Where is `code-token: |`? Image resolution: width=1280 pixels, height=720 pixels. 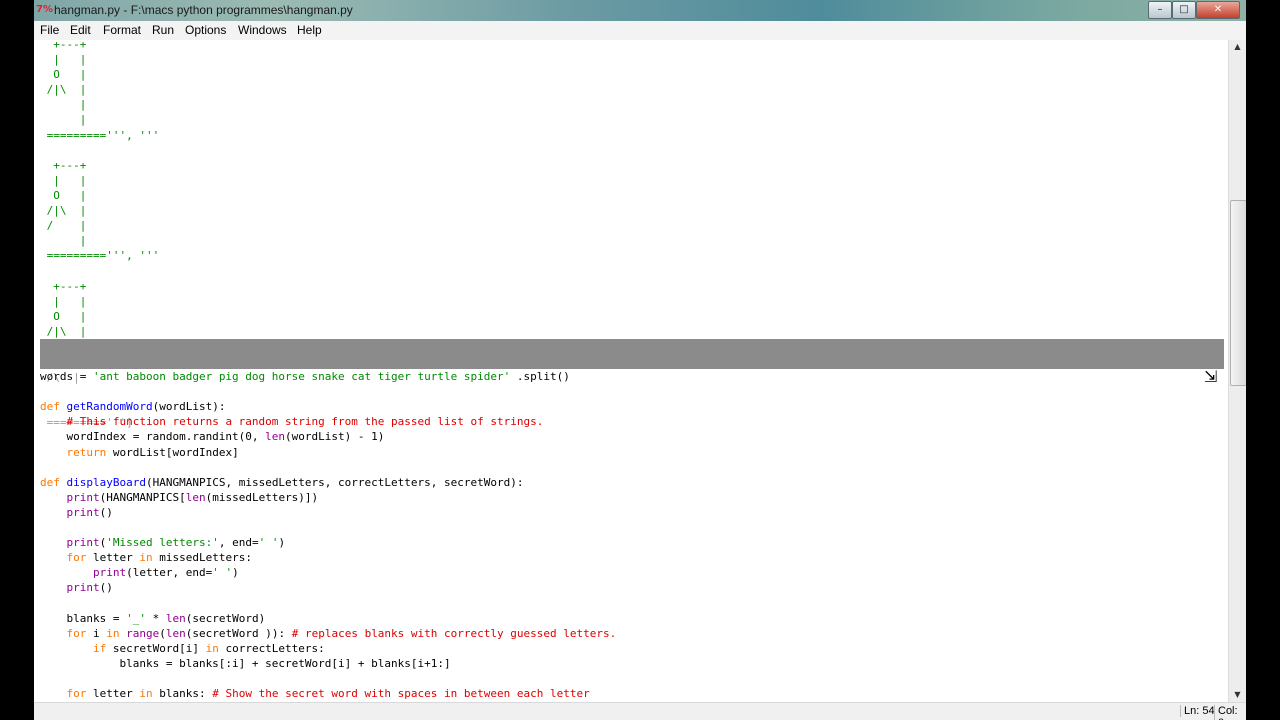
code-token: | is located at coordinates (63, 241).